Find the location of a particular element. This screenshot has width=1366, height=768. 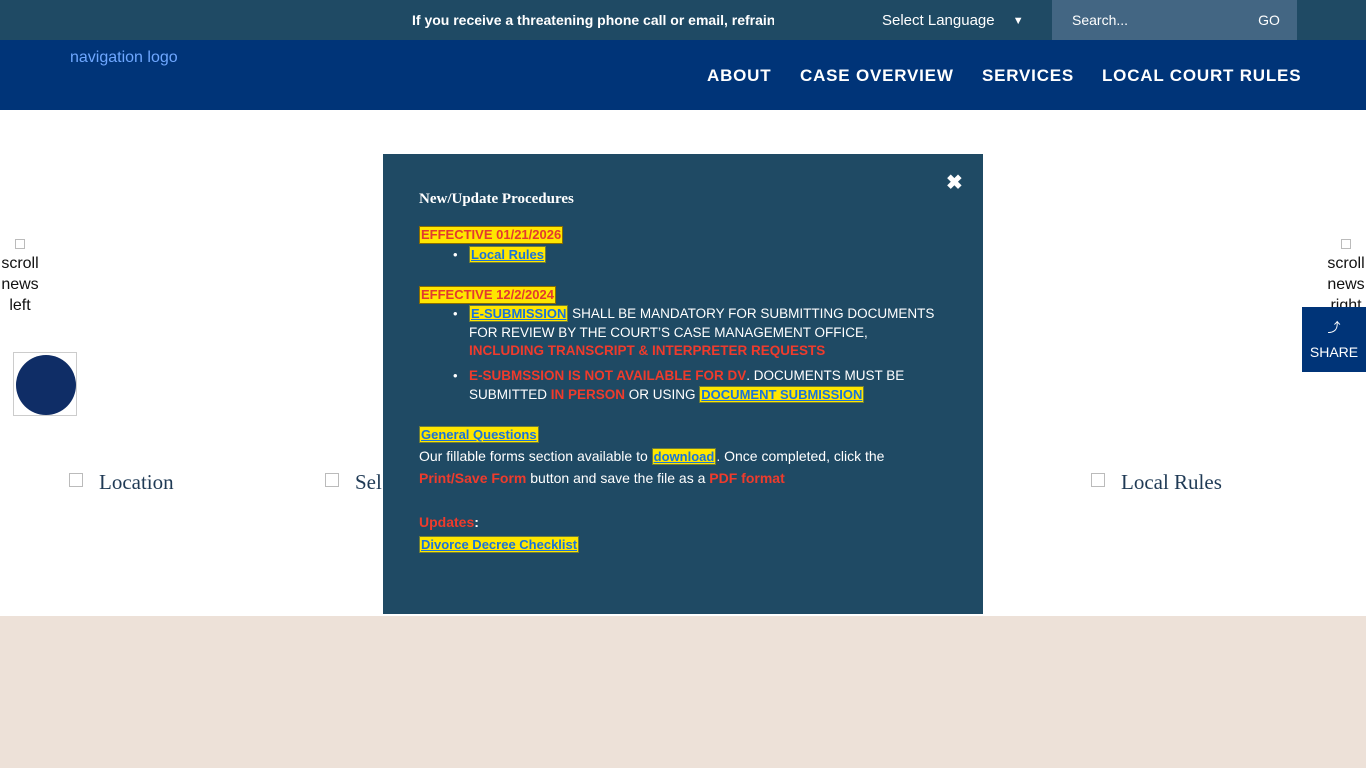

quick-link-second-label: Sel is located at coordinates (368, 482).